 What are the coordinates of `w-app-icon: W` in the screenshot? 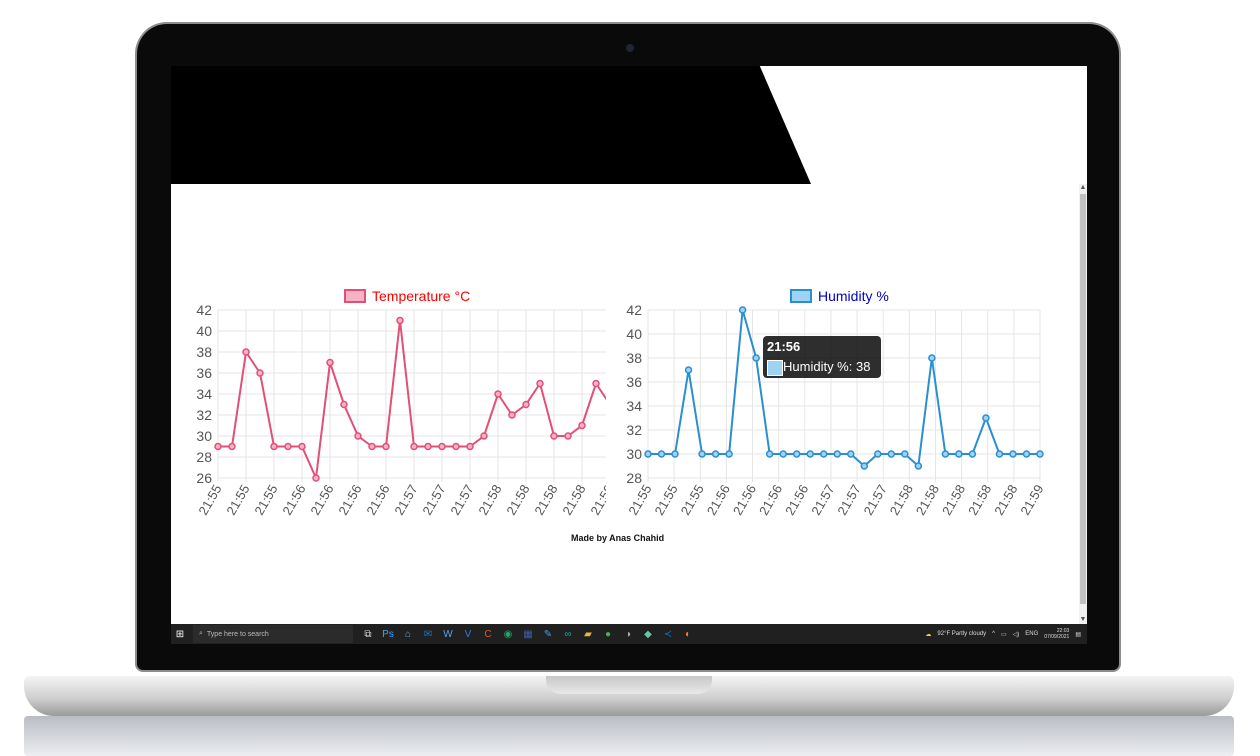 It's located at (448, 634).